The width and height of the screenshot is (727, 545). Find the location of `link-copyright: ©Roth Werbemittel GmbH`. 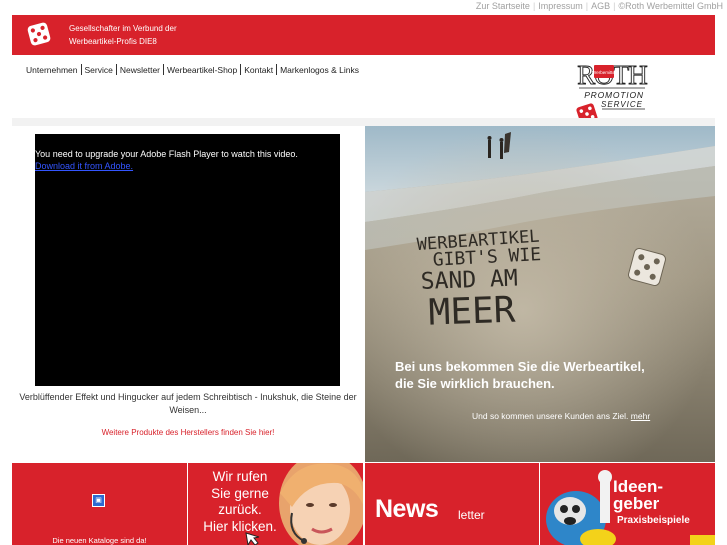

link-copyright: ©Roth Werbemittel GmbH is located at coordinates (671, 6).